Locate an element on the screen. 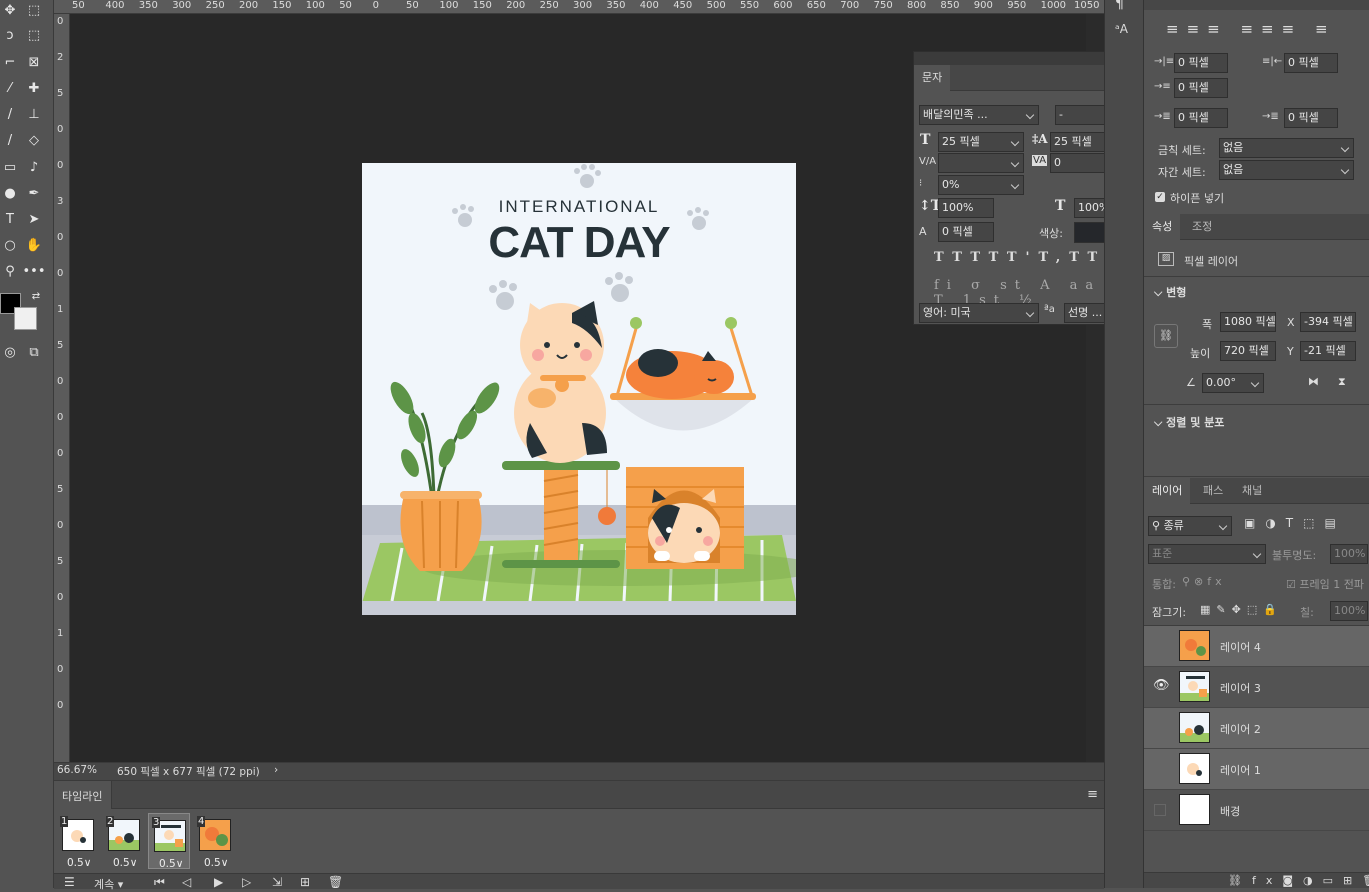  character-panel-icon: ᵃA is located at coordinates (1121, 29).